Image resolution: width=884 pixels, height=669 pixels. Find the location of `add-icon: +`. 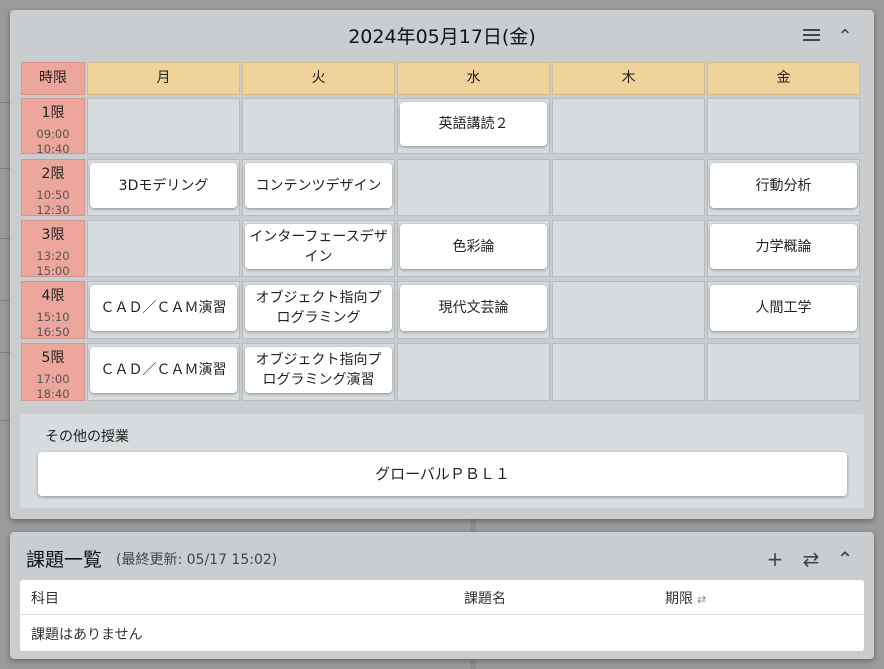

add-icon: + is located at coordinates (775, 559).